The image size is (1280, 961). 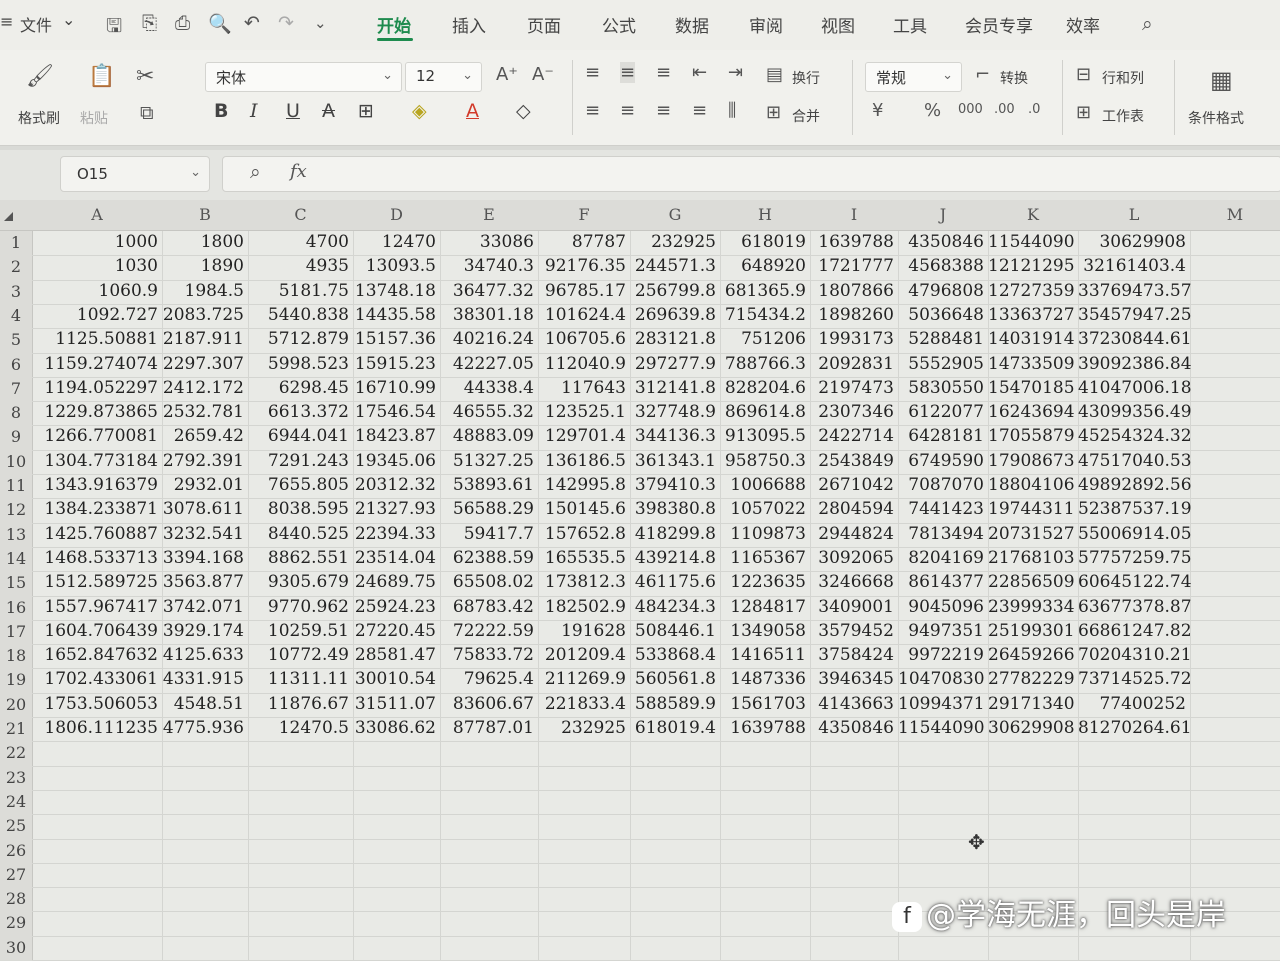 I want to click on cell-a20: 1753.506053, so click(x=95, y=704).